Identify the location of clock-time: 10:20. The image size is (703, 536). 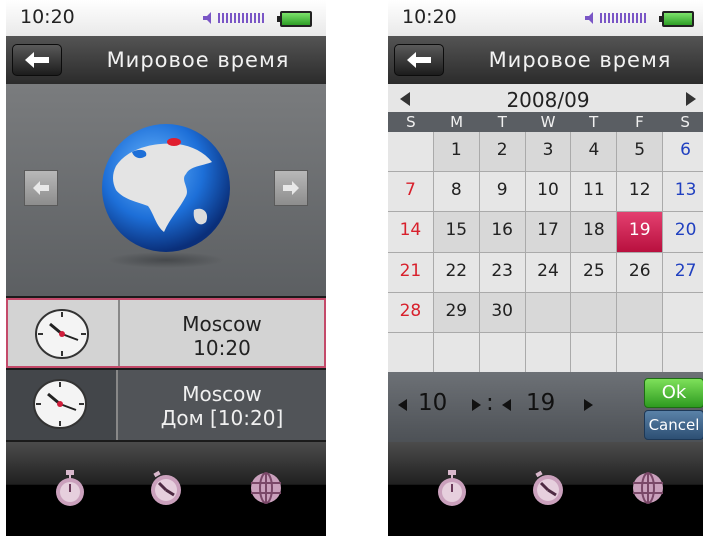
(222, 348).